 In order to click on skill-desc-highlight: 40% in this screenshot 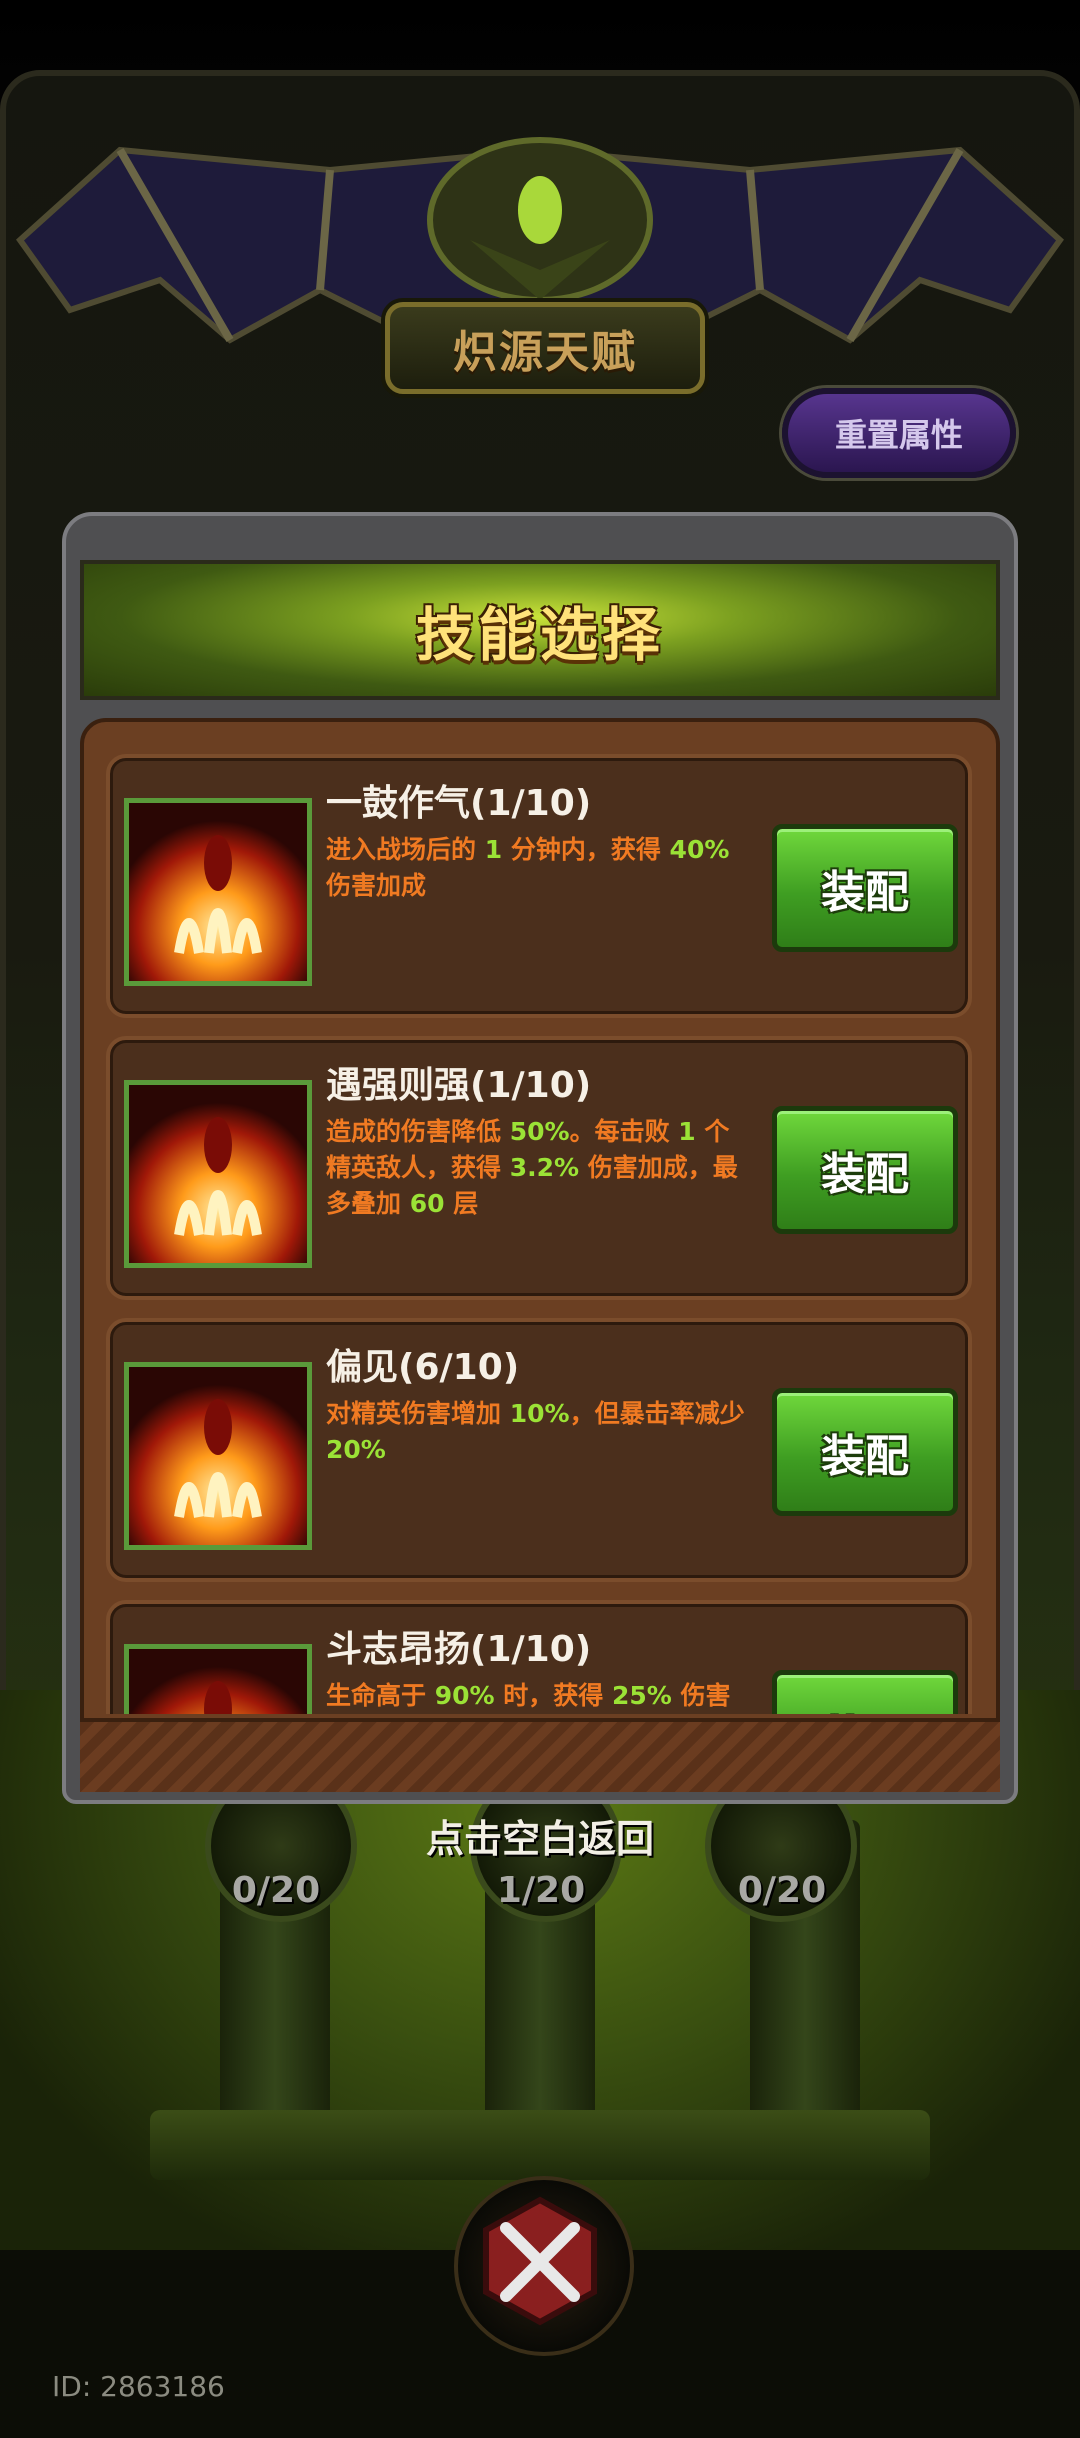, I will do `click(699, 849)`.